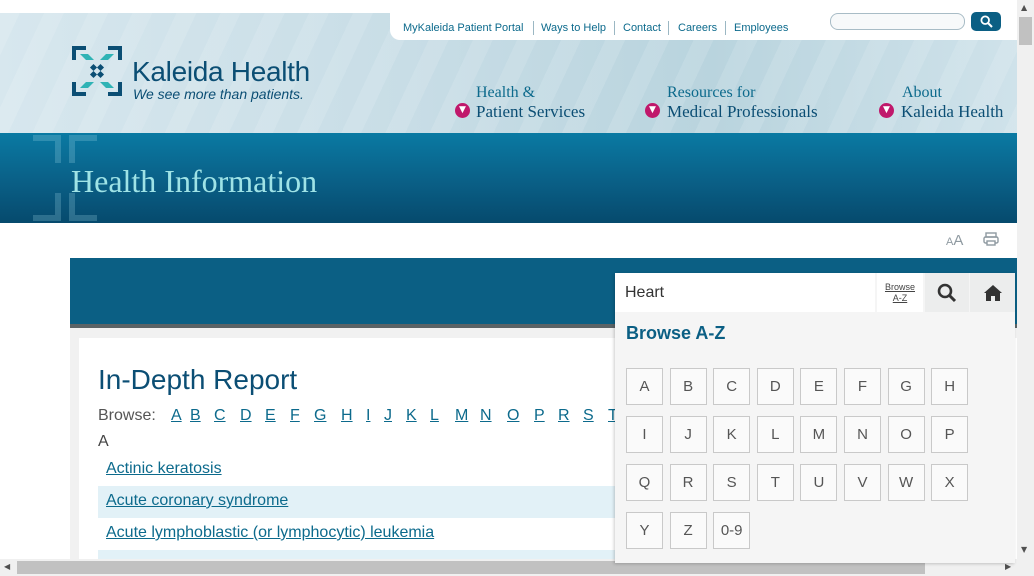 The width and height of the screenshot is (1034, 576). Describe the element at coordinates (711, 92) in the screenshot. I see `main-nav-line1: Resources for` at that location.